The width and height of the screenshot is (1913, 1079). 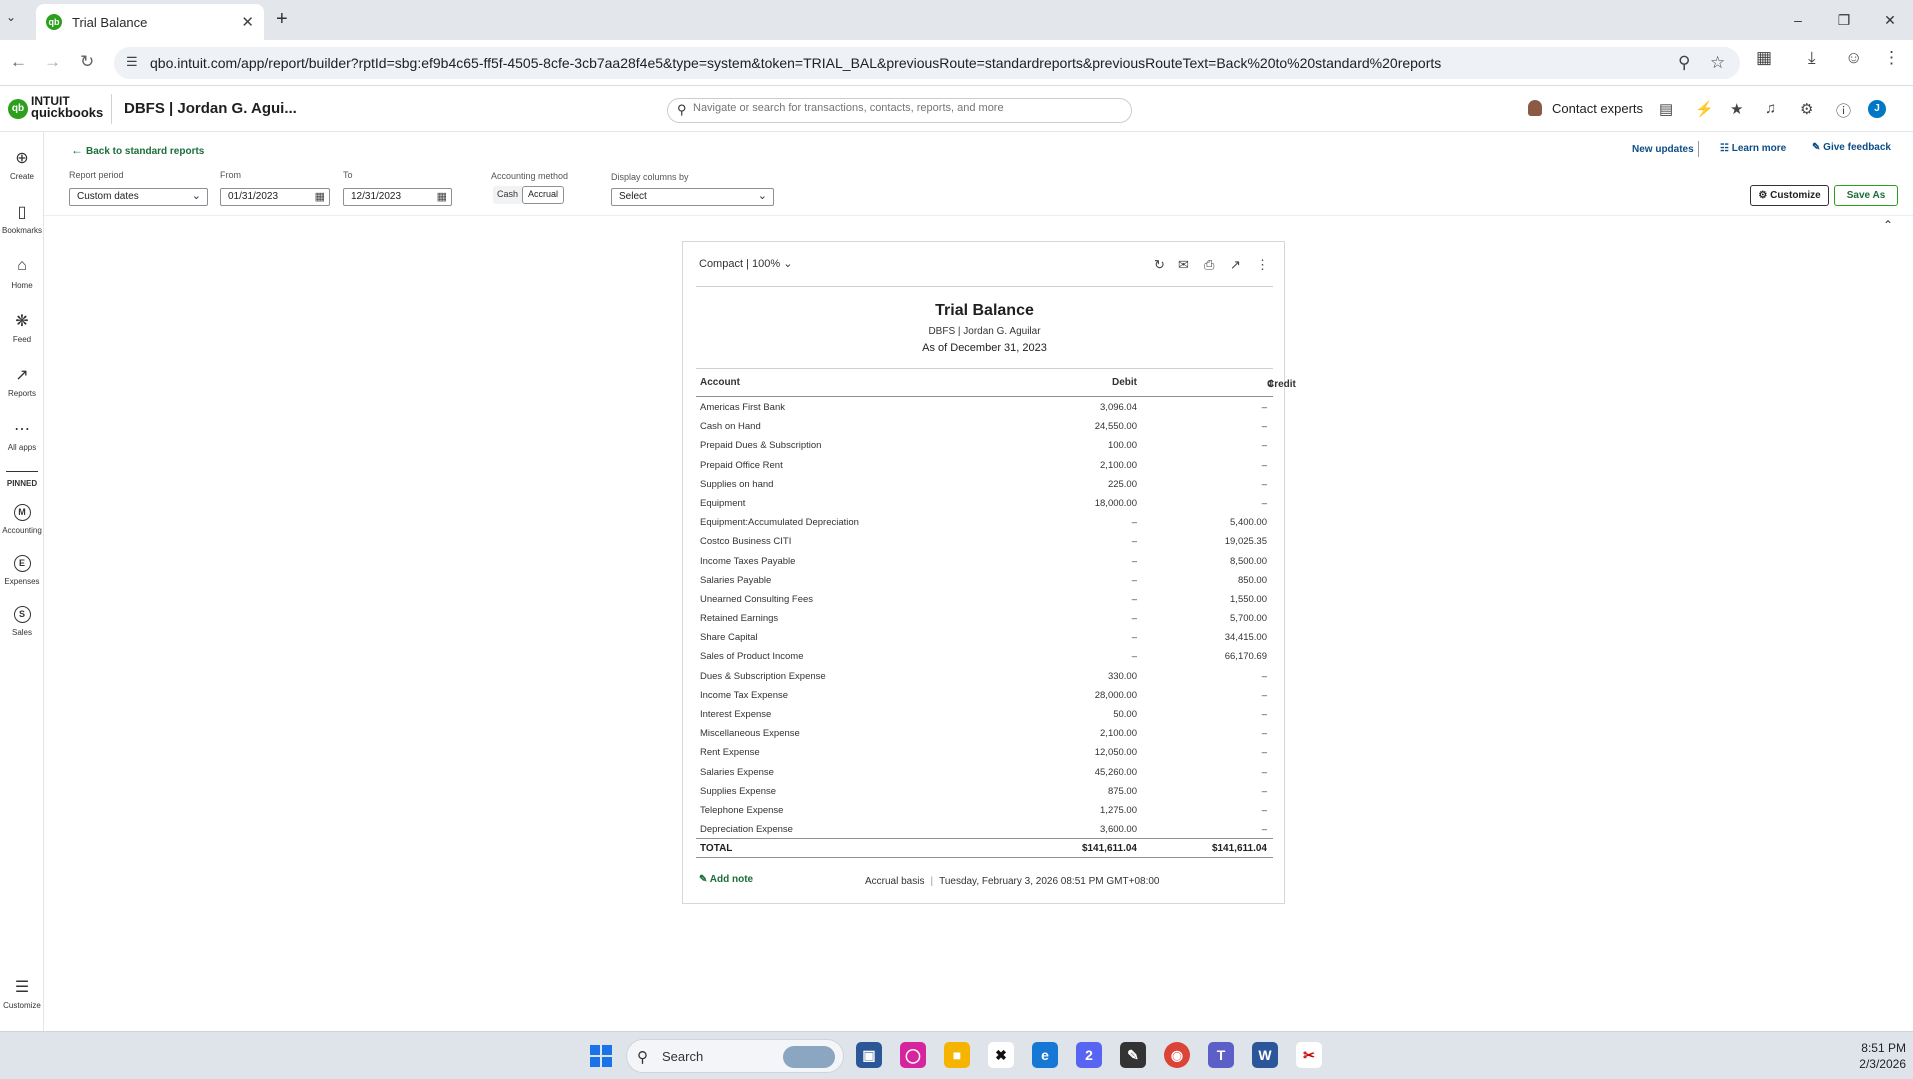 What do you see at coordinates (1118, 829) in the screenshot?
I see `debit-cell: 3,600.00` at bounding box center [1118, 829].